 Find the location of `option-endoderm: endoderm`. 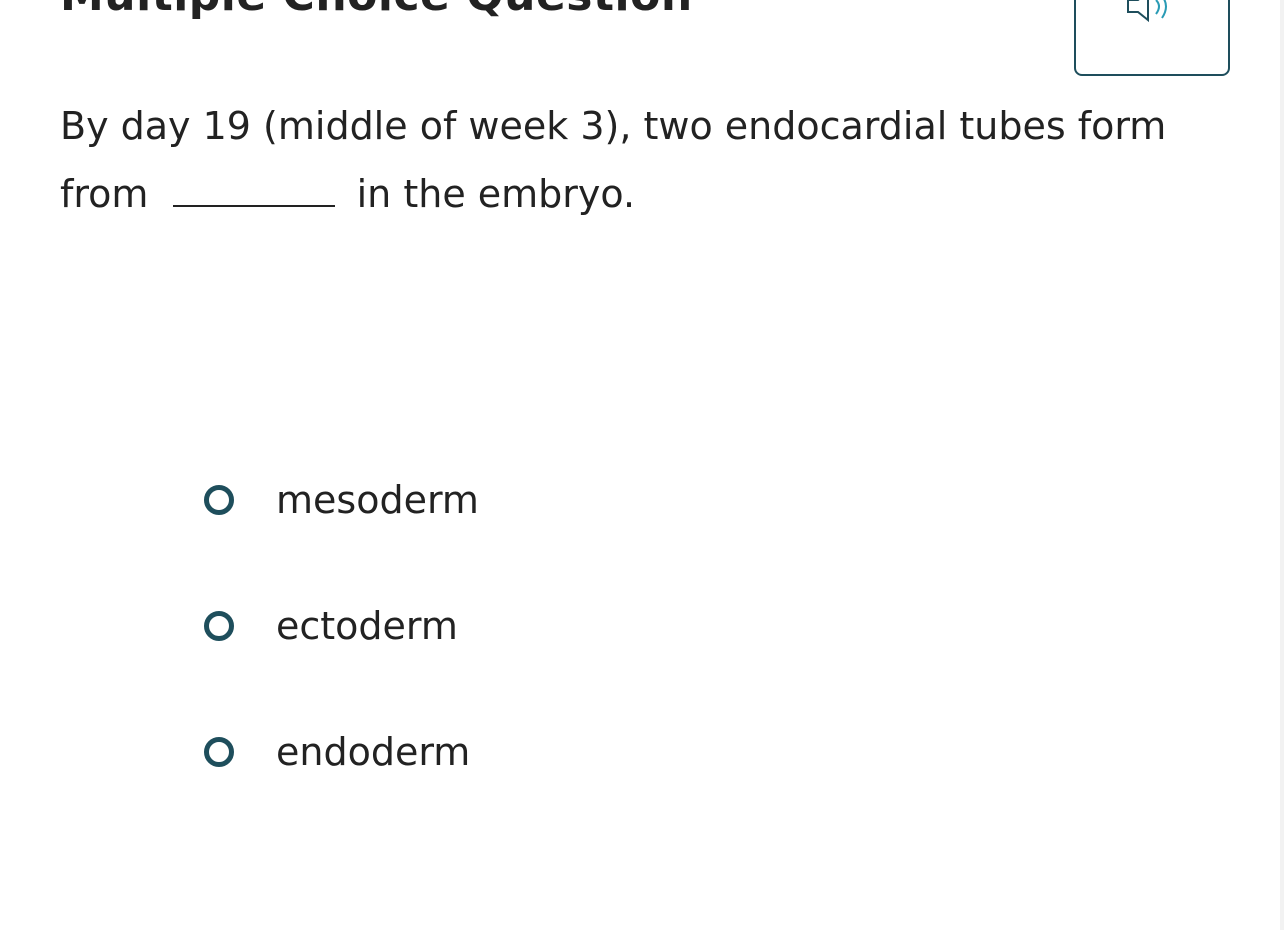

option-endoderm: endoderm is located at coordinates (339, 752).